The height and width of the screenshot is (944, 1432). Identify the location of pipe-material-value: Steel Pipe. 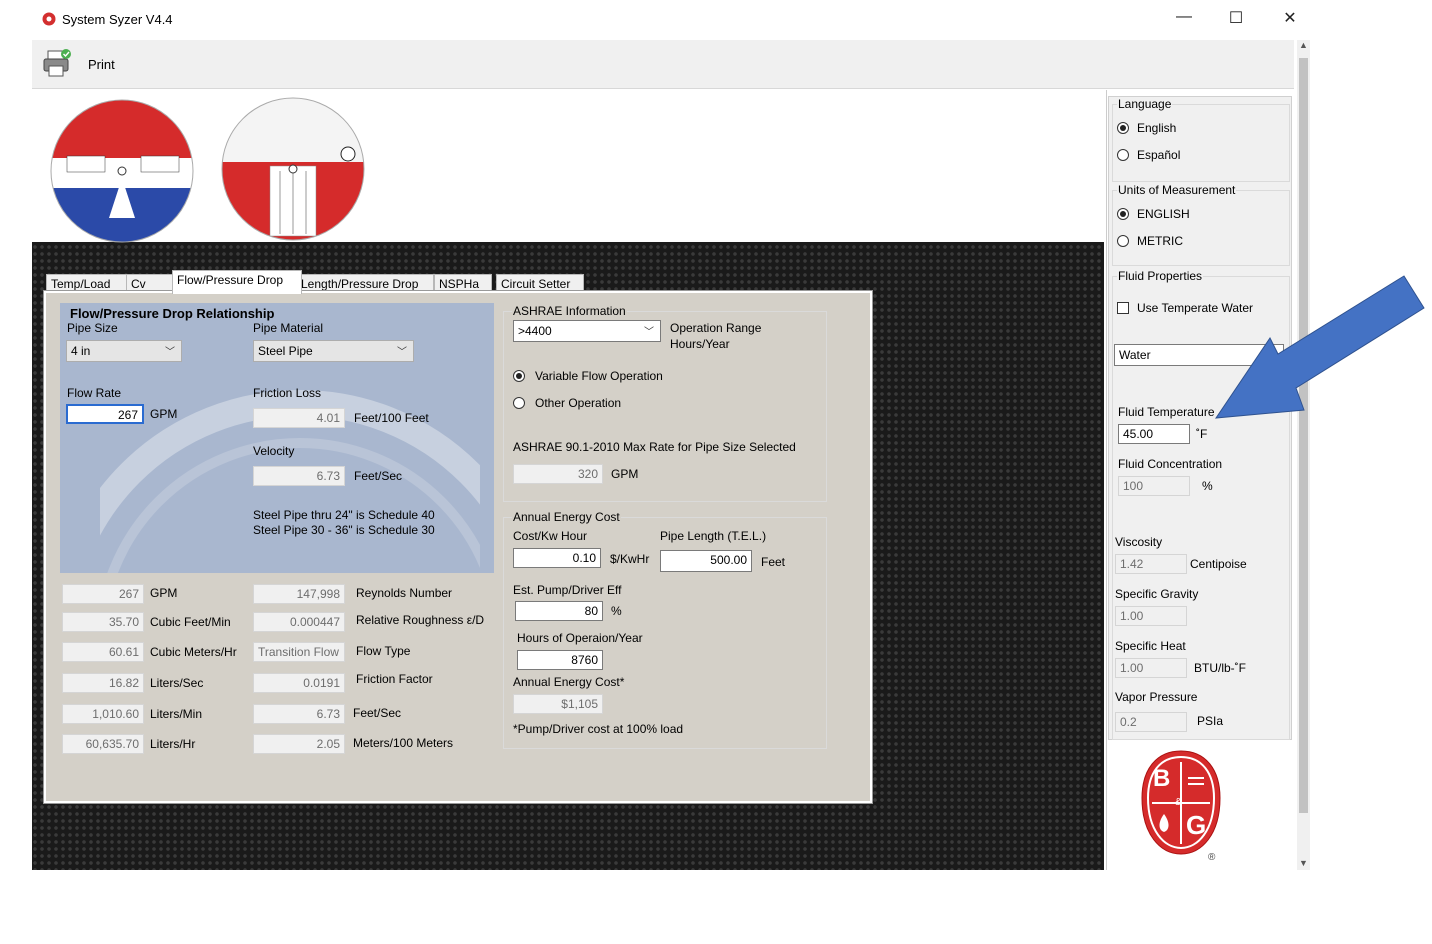
(285, 351).